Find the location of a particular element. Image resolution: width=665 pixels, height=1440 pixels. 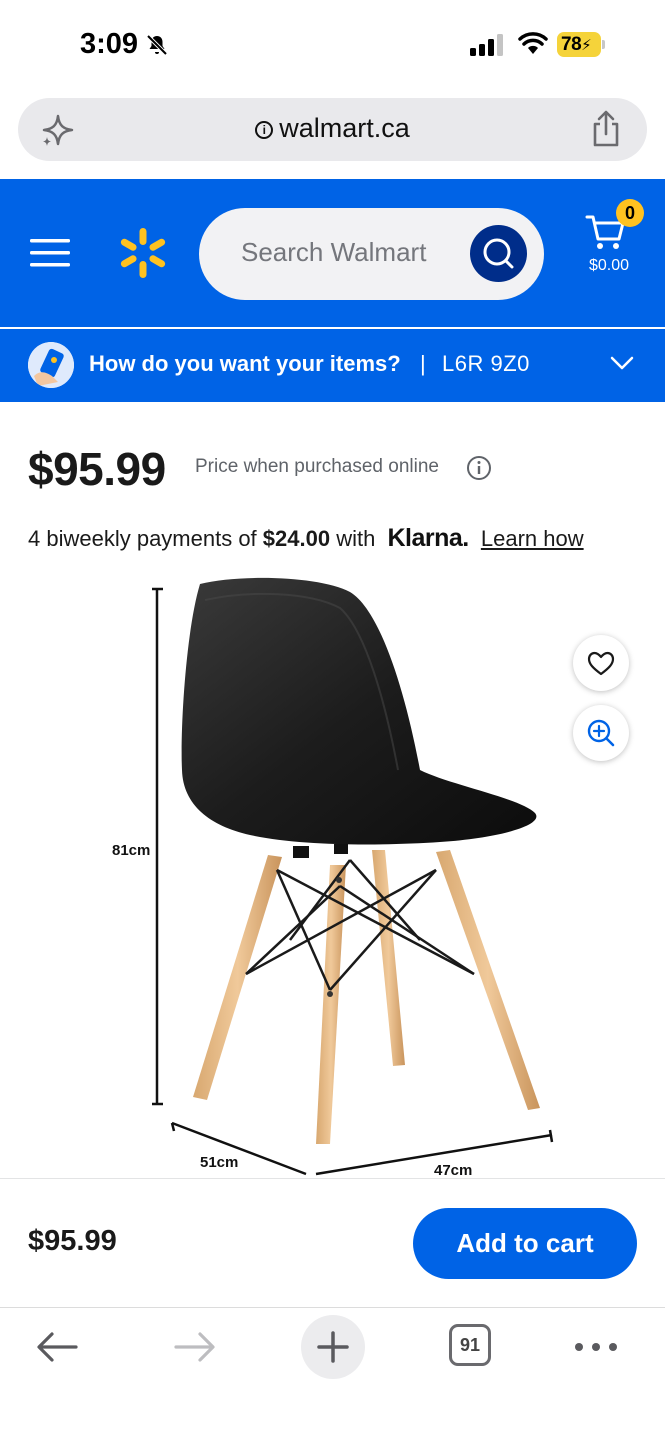

share-icon is located at coordinates (606, 131).